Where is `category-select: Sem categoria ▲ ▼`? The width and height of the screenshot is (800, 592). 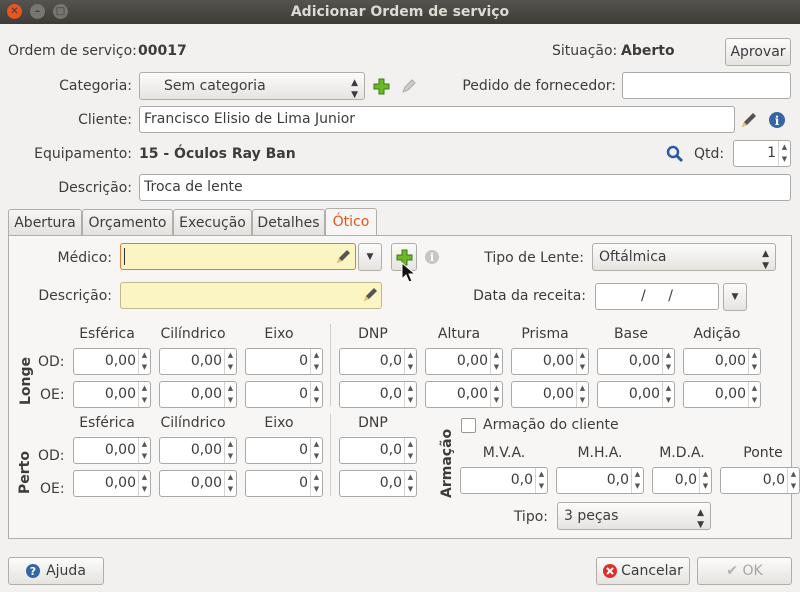
category-select: Sem categoria ▲ ▼ is located at coordinates (252, 86).